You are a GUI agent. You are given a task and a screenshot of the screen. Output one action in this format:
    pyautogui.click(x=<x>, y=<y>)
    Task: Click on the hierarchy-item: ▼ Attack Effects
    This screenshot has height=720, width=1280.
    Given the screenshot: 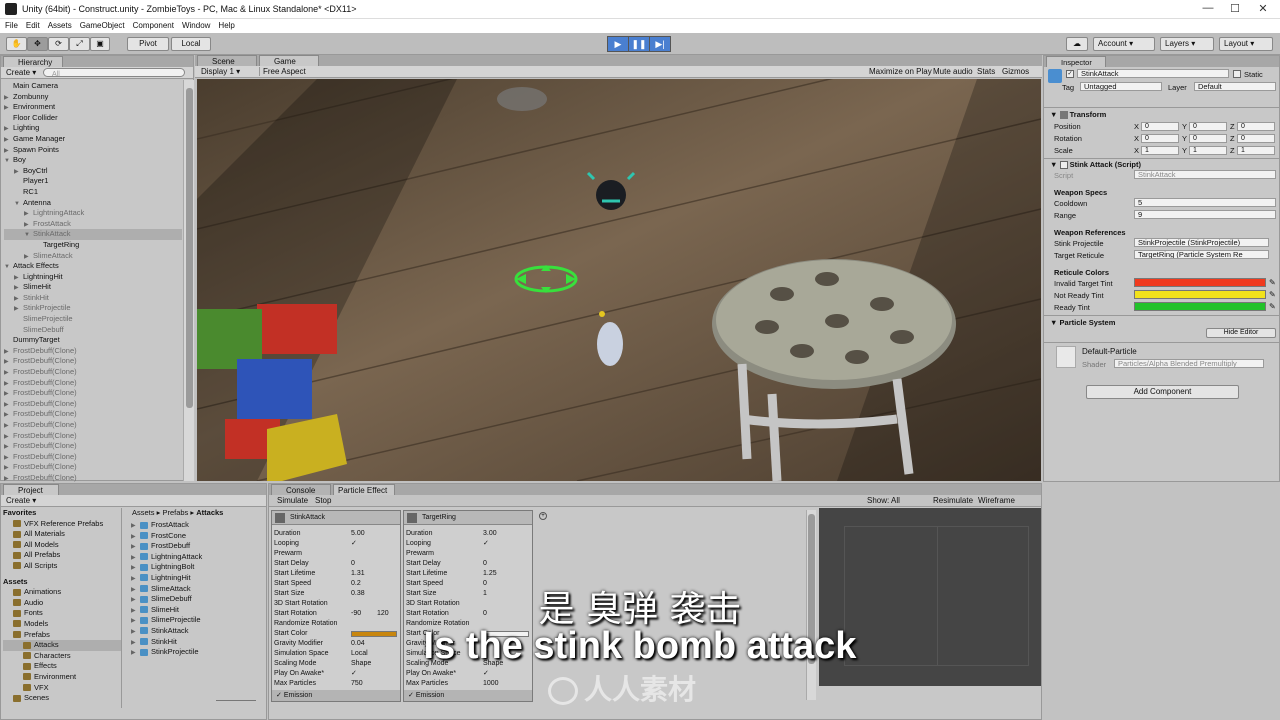 What is the action you would take?
    pyautogui.click(x=93, y=266)
    